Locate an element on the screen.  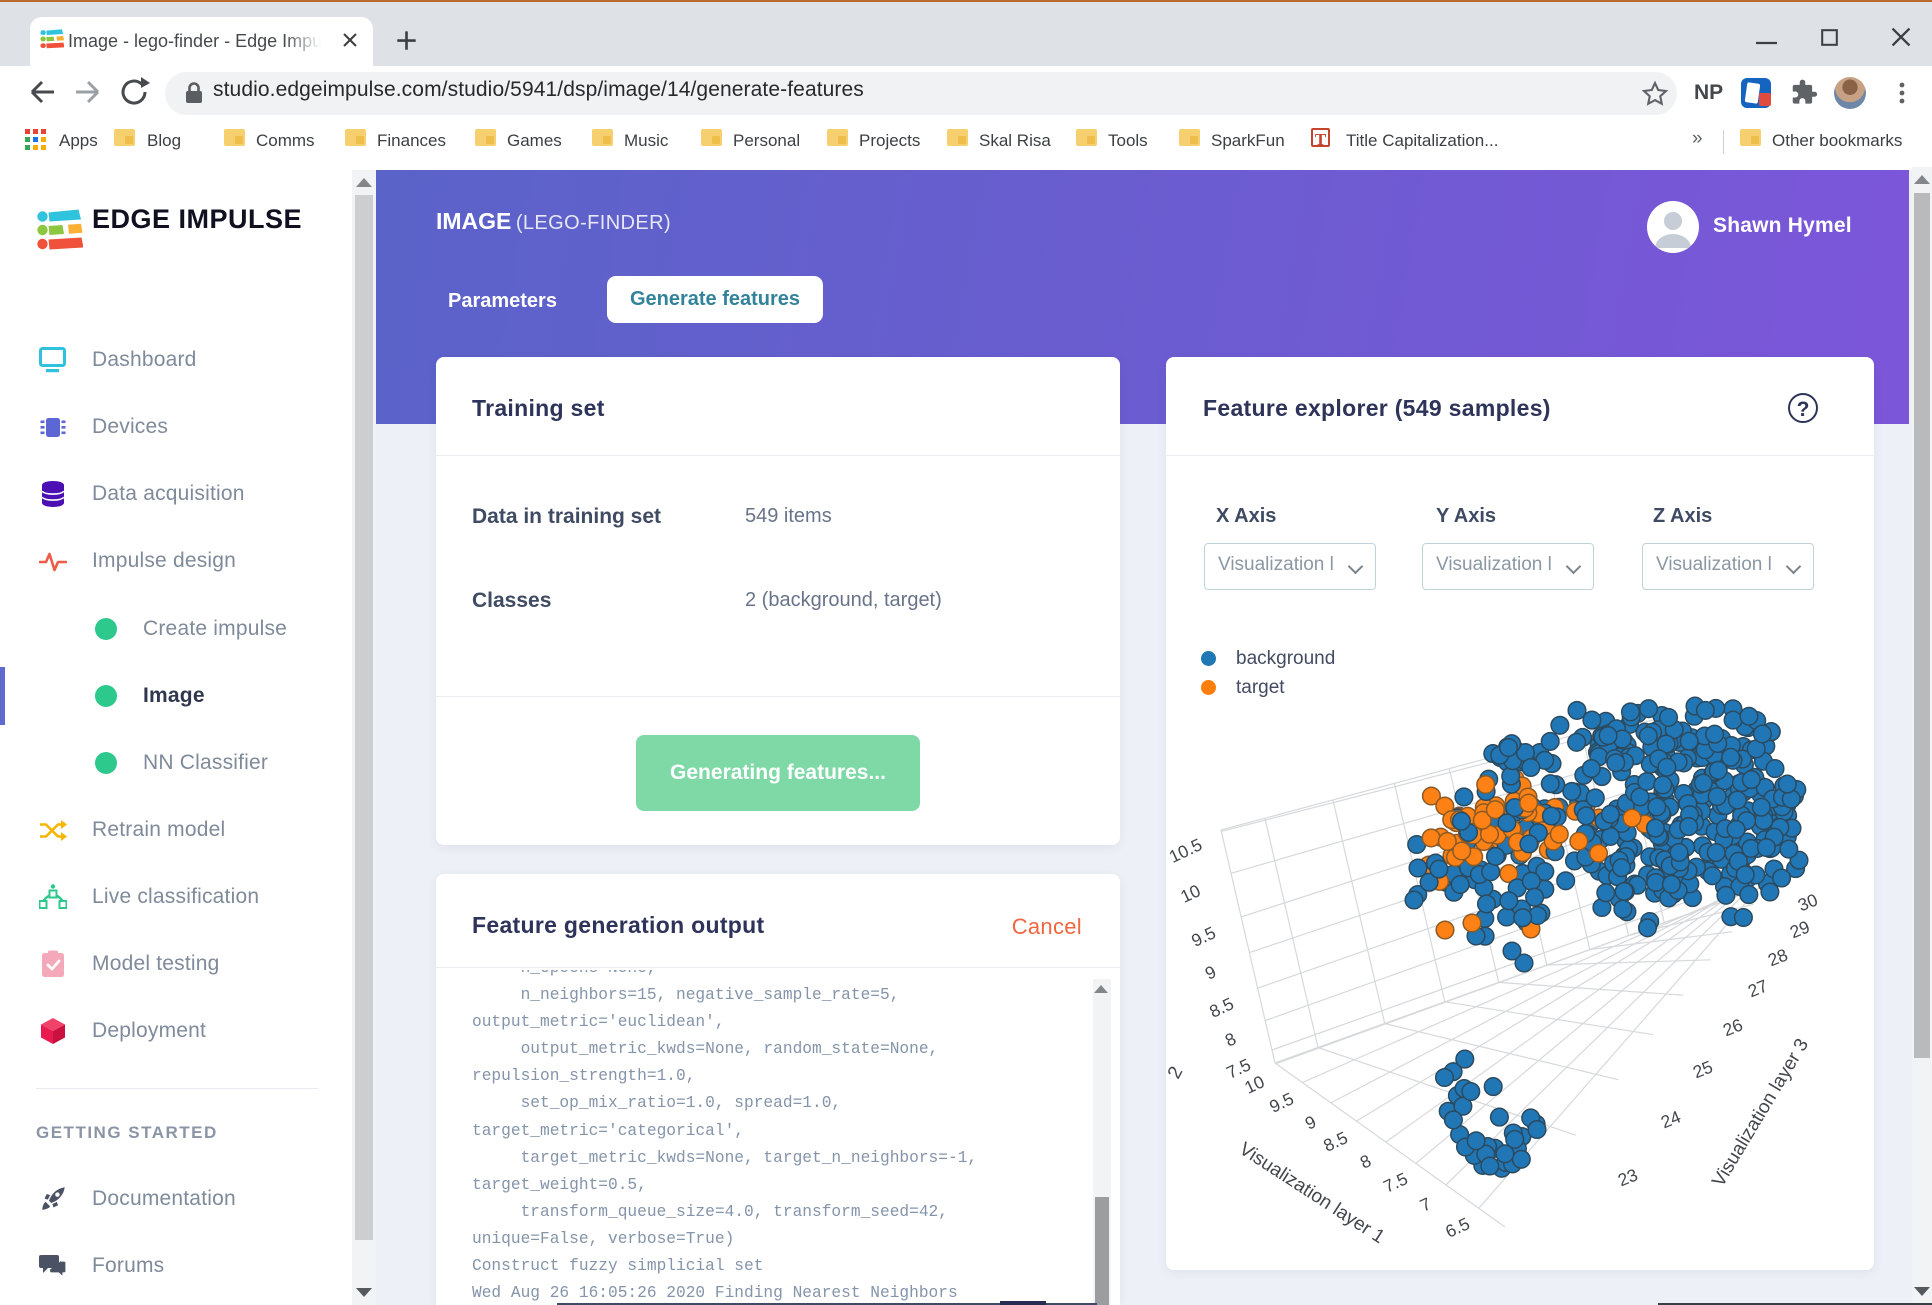
svg-text: 24 is located at coordinates (1671, 1119).